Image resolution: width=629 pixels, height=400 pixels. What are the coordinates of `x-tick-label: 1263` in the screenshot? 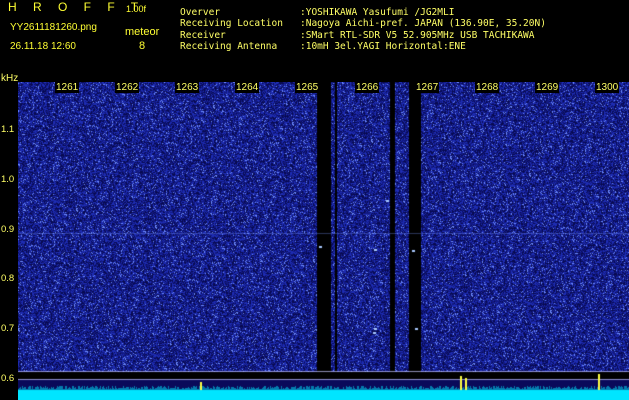 It's located at (187, 87).